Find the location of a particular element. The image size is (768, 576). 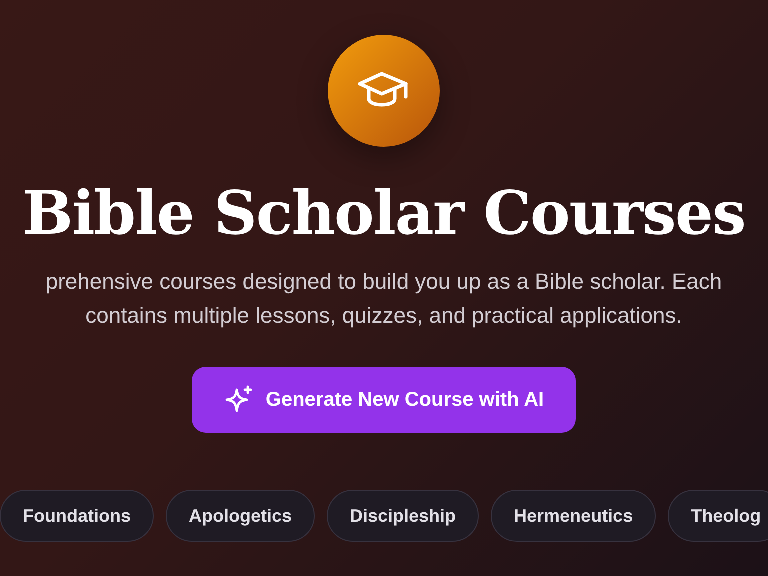

category-pill: Apologetics is located at coordinates (240, 516).